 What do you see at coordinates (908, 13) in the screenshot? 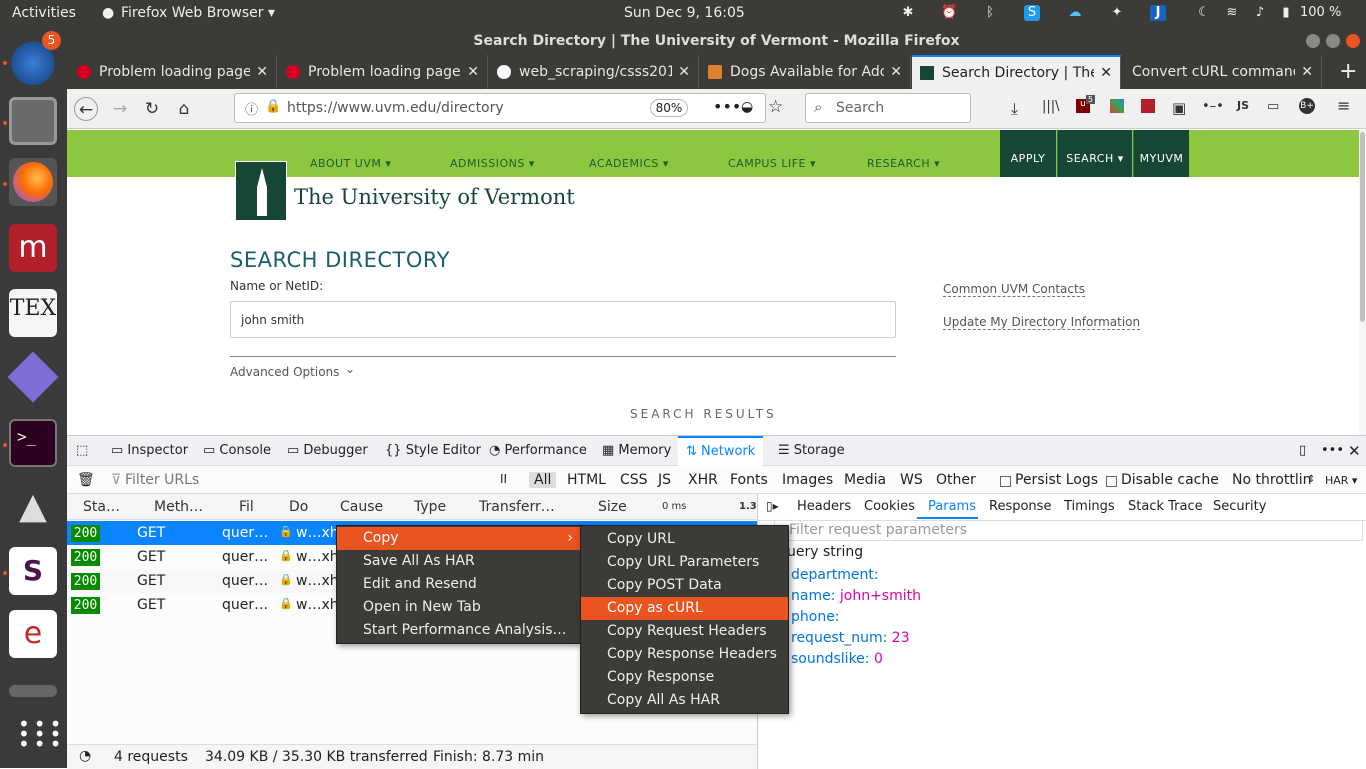
I see `settings-indicator-icon: ✱` at bounding box center [908, 13].